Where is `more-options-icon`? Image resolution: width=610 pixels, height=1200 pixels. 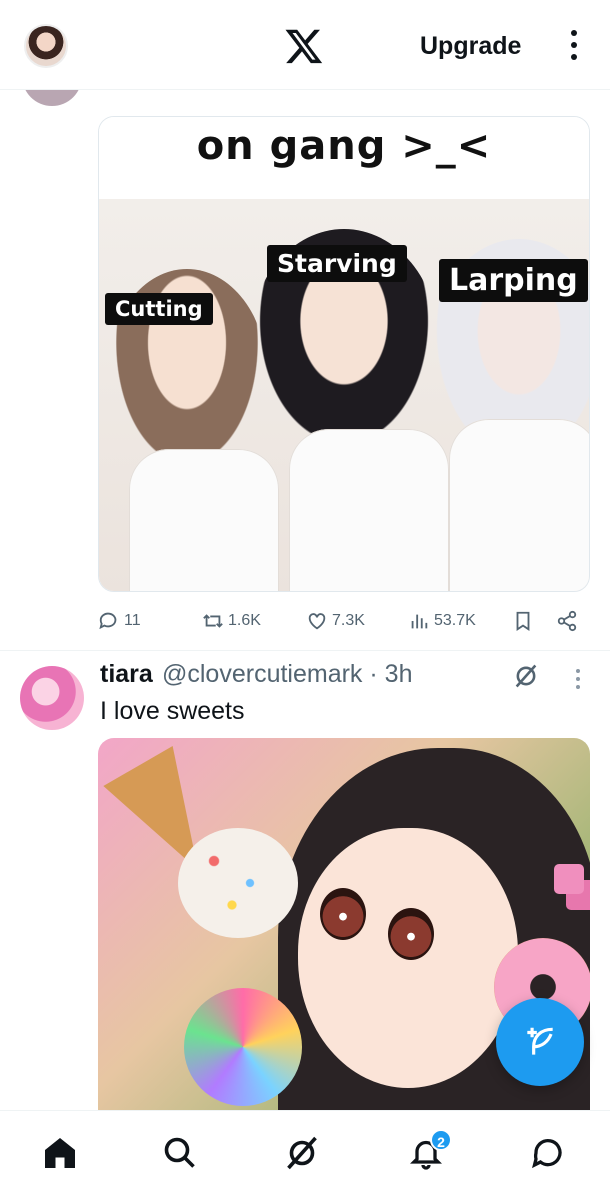 more-options-icon is located at coordinates (574, 46).